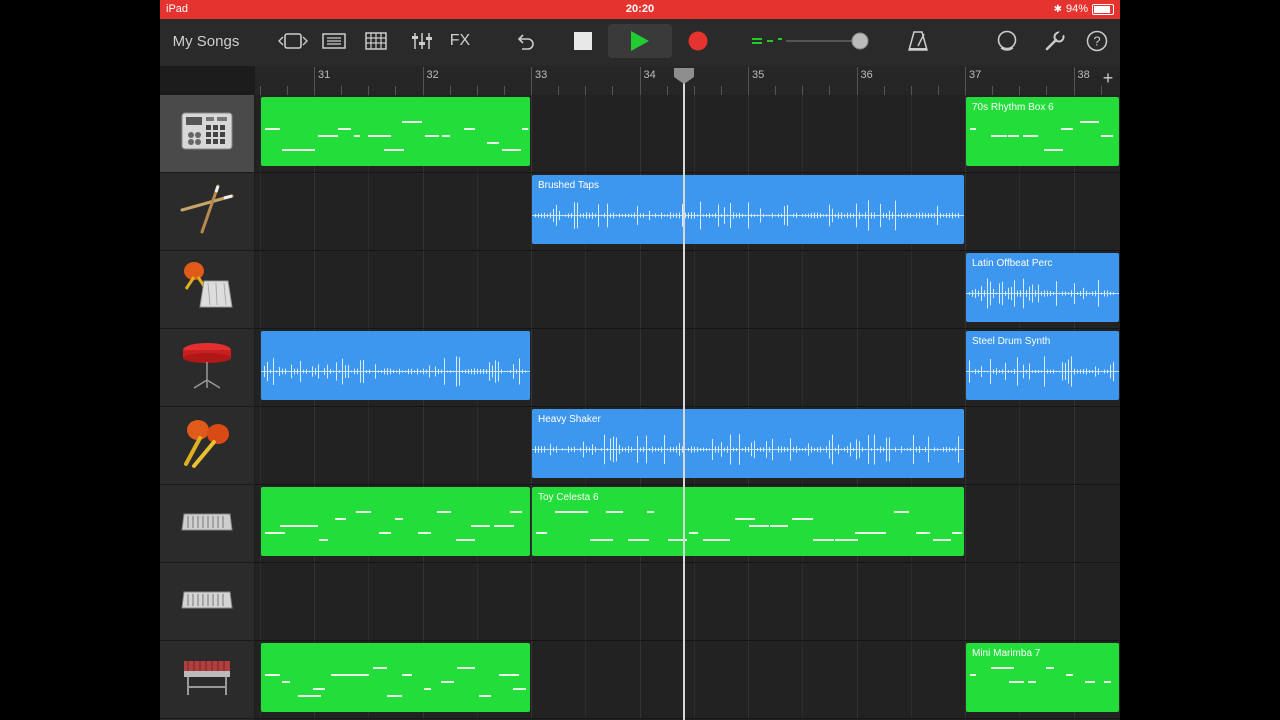  What do you see at coordinates (684, 76) in the screenshot?
I see `playhead-handle` at bounding box center [684, 76].